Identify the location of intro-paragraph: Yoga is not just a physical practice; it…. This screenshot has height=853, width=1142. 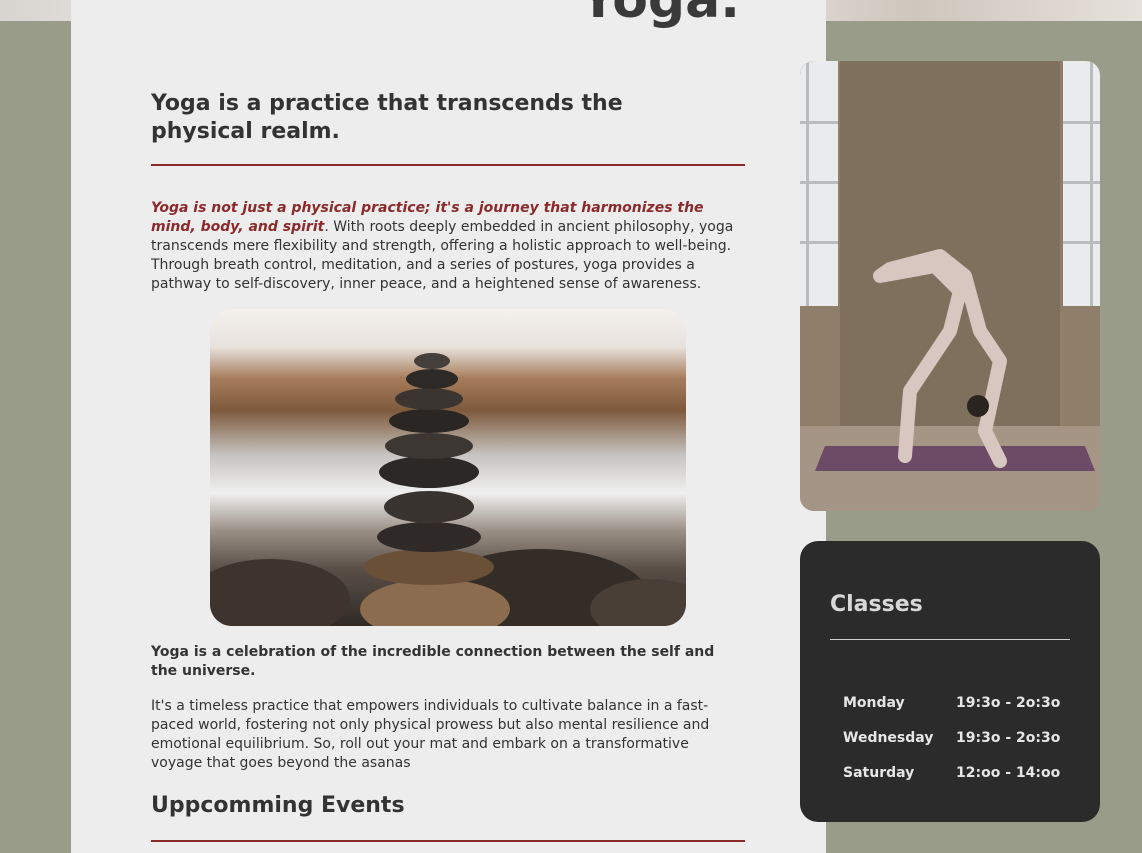
(449, 246).